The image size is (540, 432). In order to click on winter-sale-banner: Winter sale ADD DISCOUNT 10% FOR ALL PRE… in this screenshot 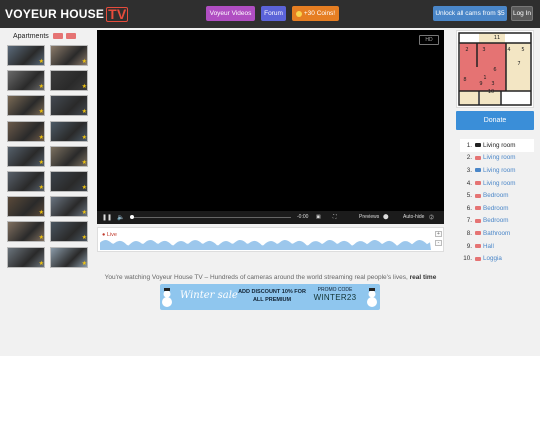, I will do `click(270, 297)`.